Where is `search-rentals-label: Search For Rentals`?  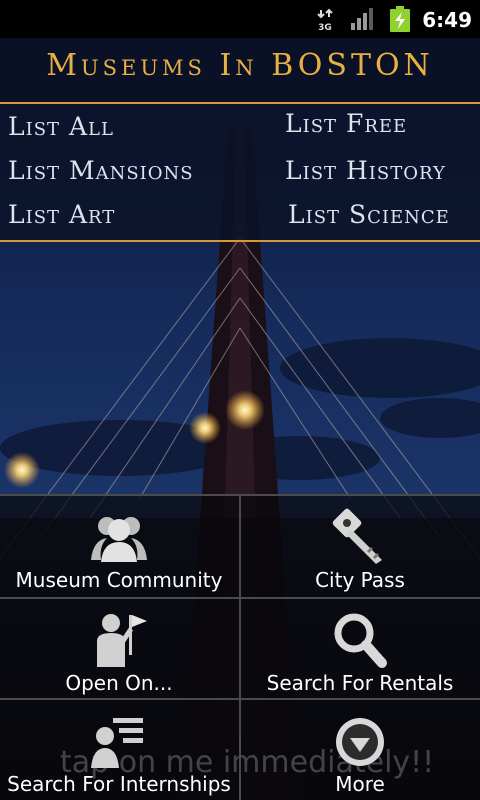 search-rentals-label: Search For Rentals is located at coordinates (360, 683).